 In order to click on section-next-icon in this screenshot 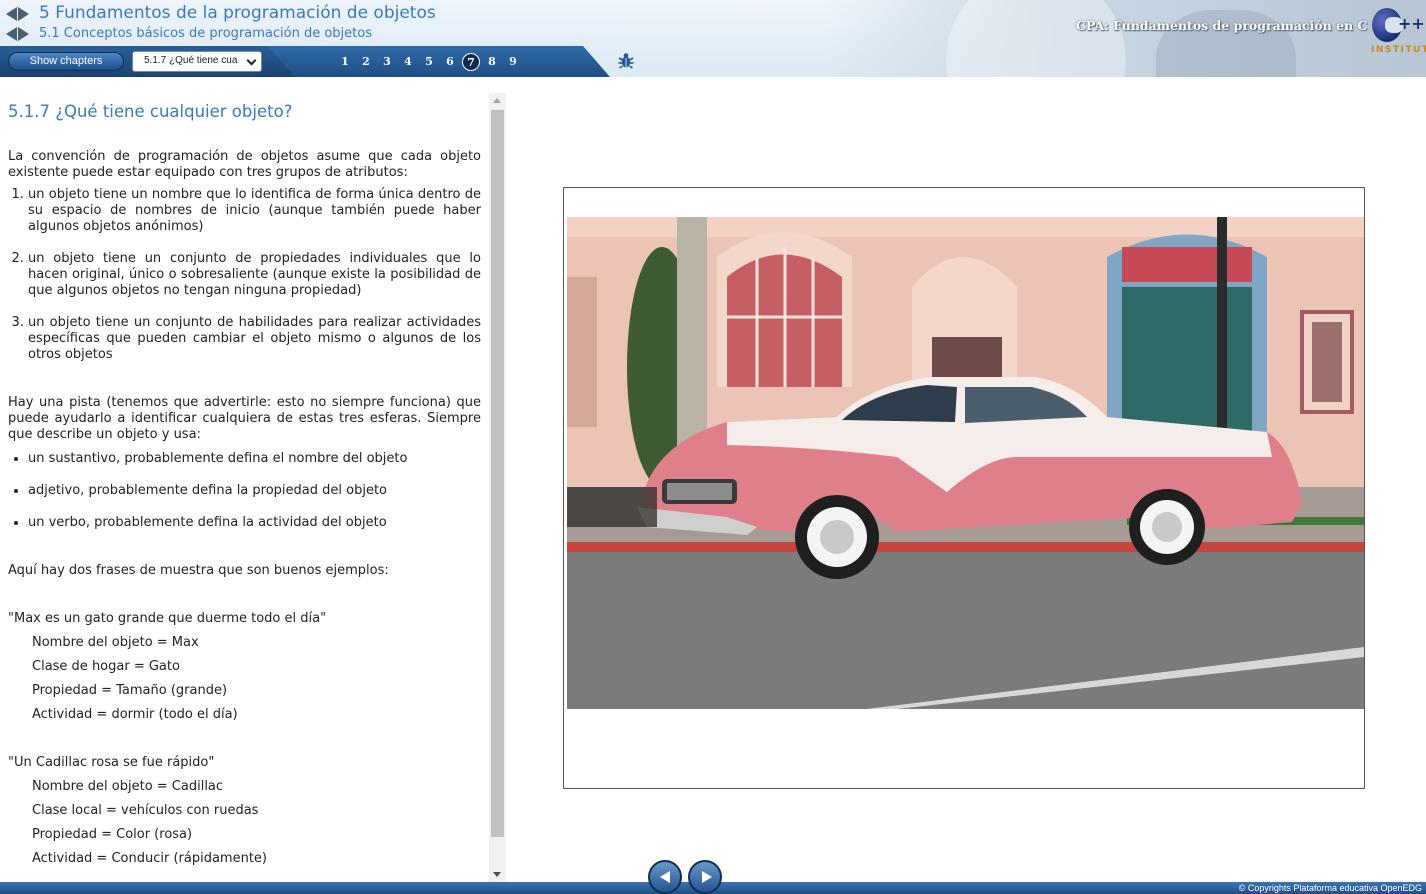, I will do `click(23, 34)`.